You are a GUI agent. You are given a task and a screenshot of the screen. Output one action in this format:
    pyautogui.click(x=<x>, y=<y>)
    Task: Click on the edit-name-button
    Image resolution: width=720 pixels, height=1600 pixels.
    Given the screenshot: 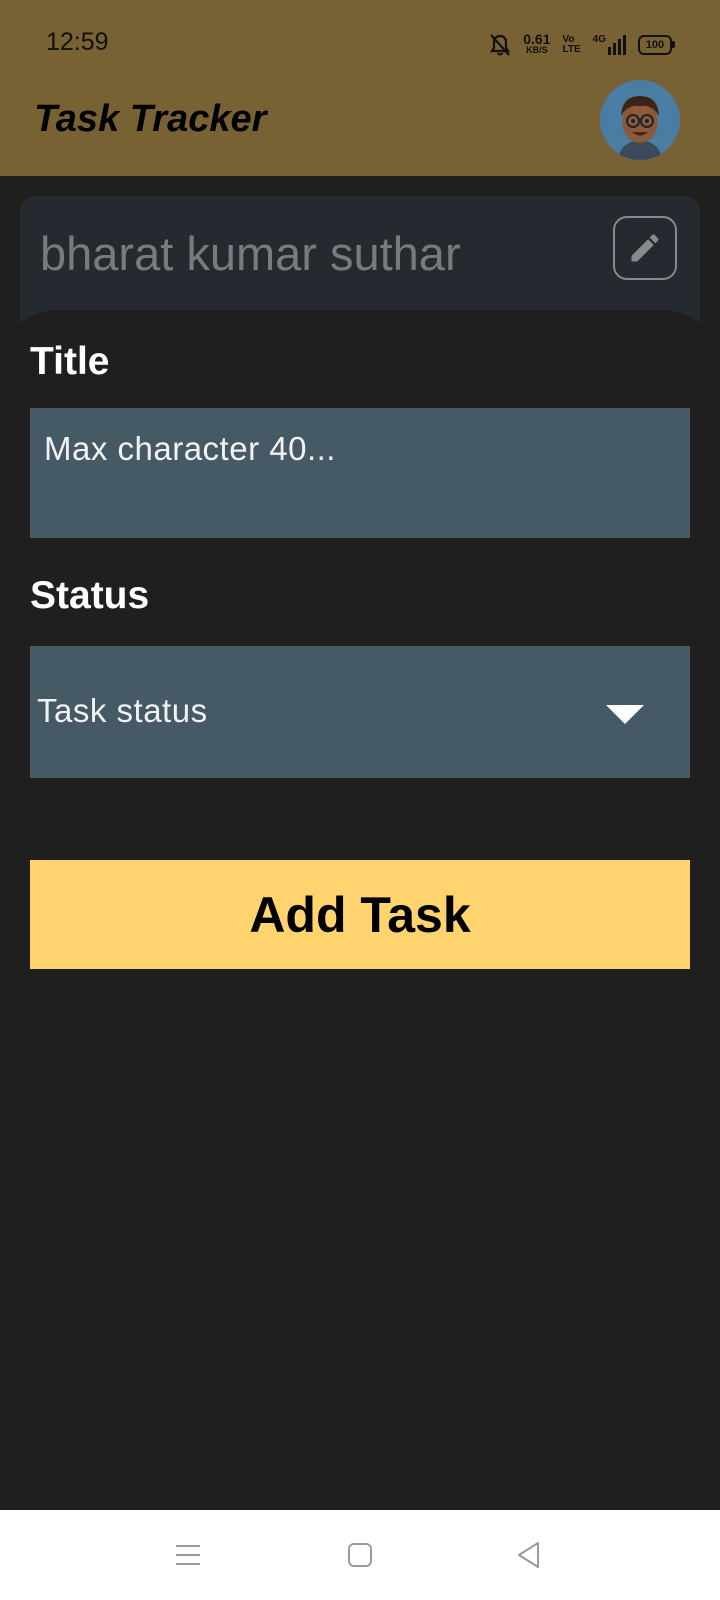 What is the action you would take?
    pyautogui.click(x=645, y=248)
    